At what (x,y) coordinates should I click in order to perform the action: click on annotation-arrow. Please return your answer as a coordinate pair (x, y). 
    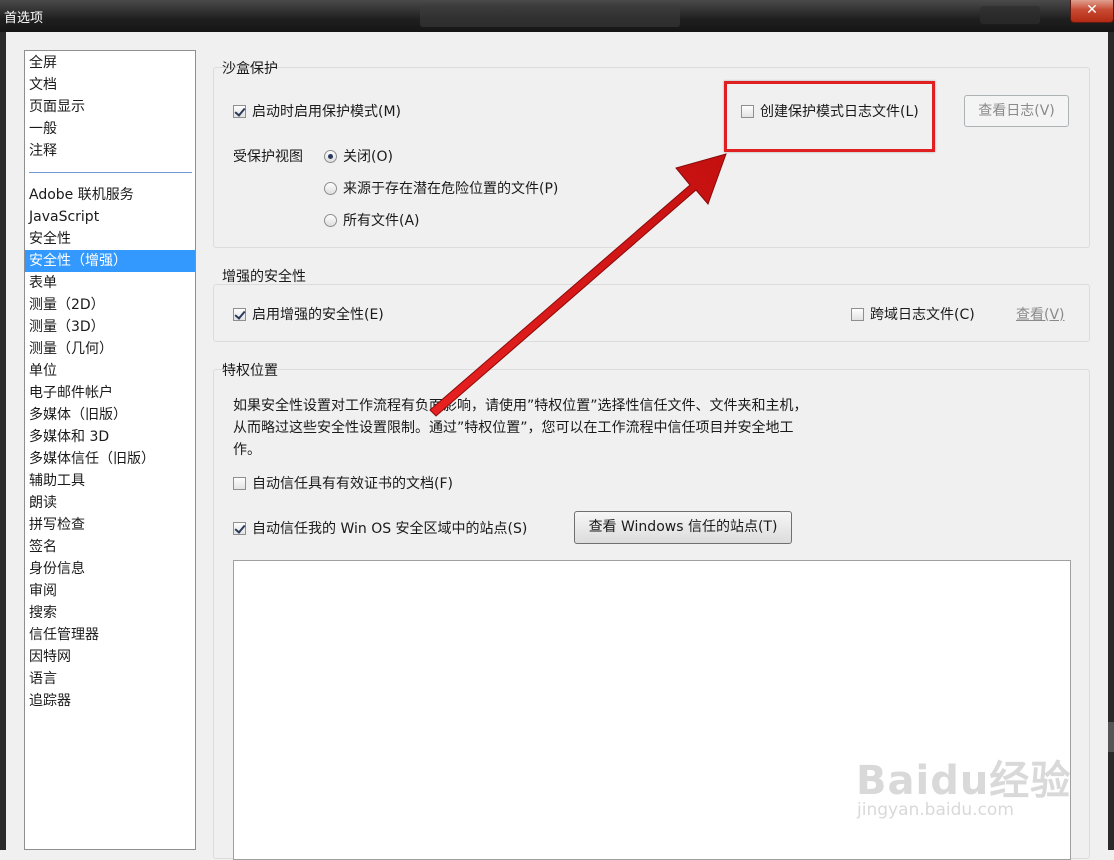
    Looking at the image, I should click on (578, 285).